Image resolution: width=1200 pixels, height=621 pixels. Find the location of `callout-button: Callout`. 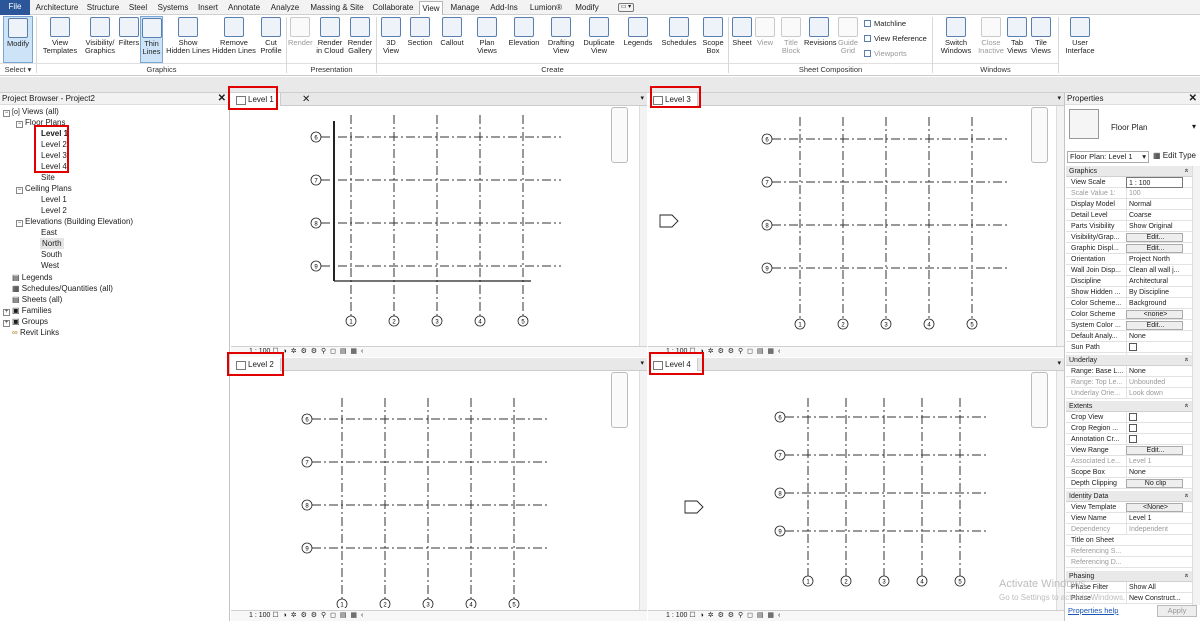

callout-button: Callout is located at coordinates (452, 39).